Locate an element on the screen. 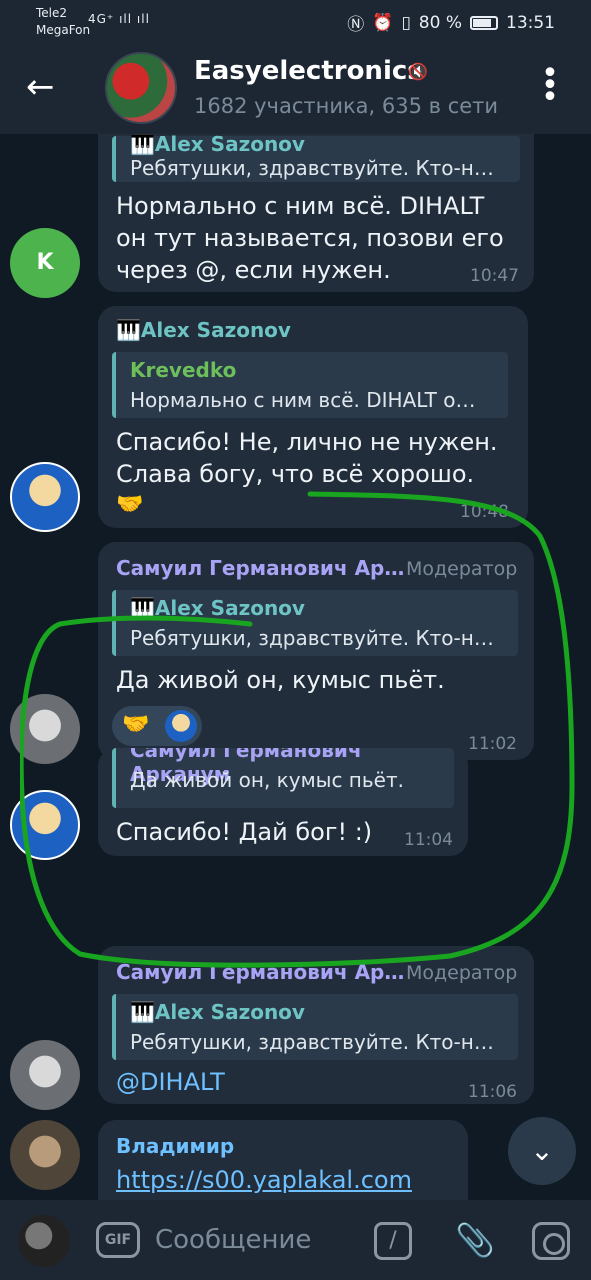 The height and width of the screenshot is (1280, 591). back-arrow-icon: ← is located at coordinates (46, 87).